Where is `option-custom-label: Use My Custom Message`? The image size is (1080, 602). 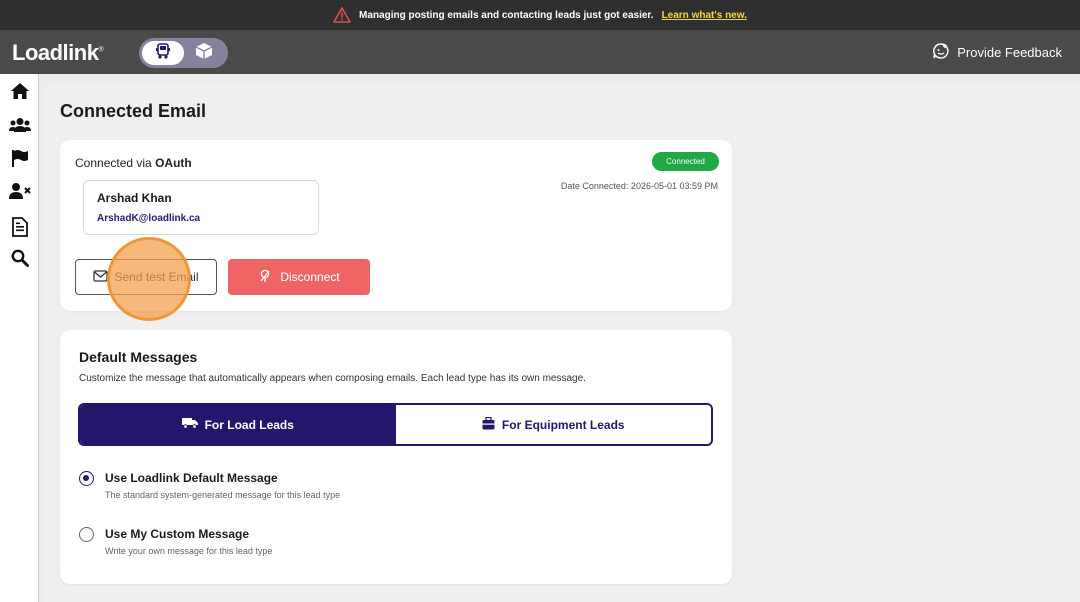 option-custom-label: Use My Custom Message is located at coordinates (177, 534).